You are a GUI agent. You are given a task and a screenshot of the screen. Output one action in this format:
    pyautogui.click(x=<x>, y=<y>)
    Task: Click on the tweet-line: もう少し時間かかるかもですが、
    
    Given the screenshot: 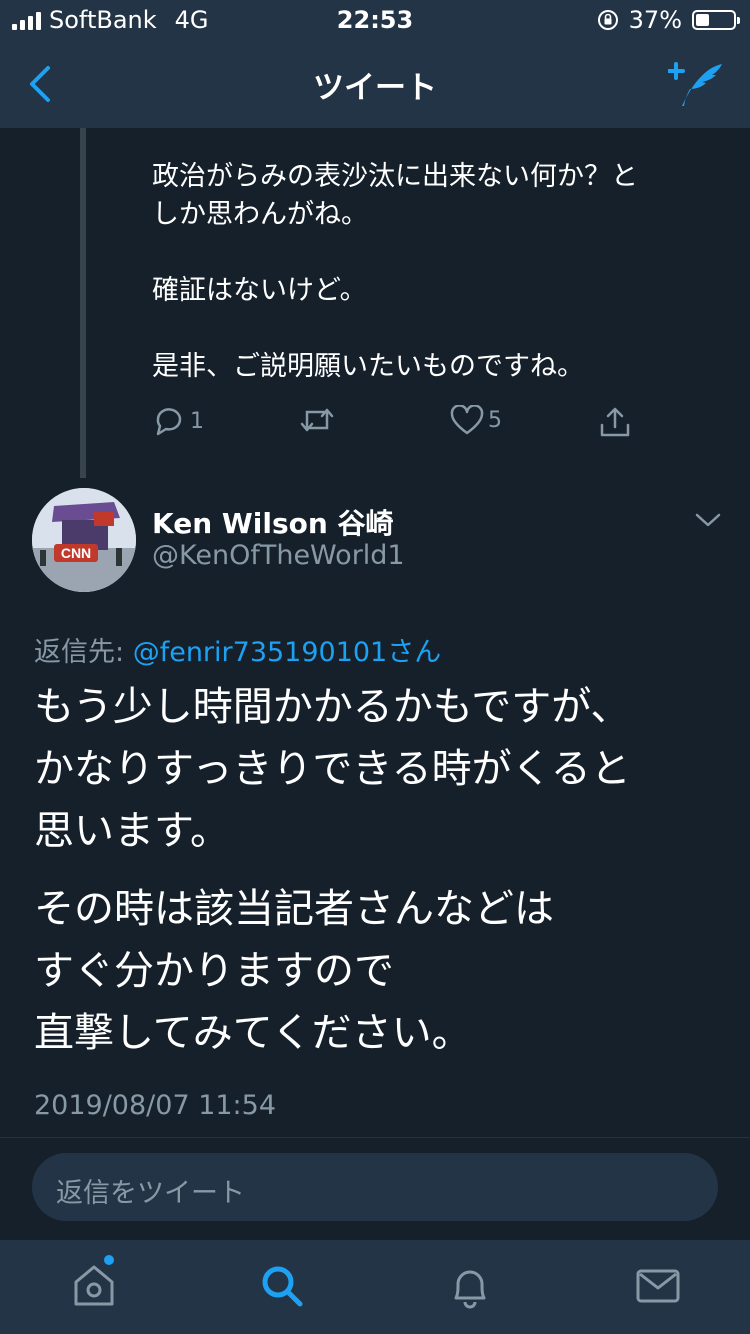 What is the action you would take?
    pyautogui.click(x=332, y=707)
    